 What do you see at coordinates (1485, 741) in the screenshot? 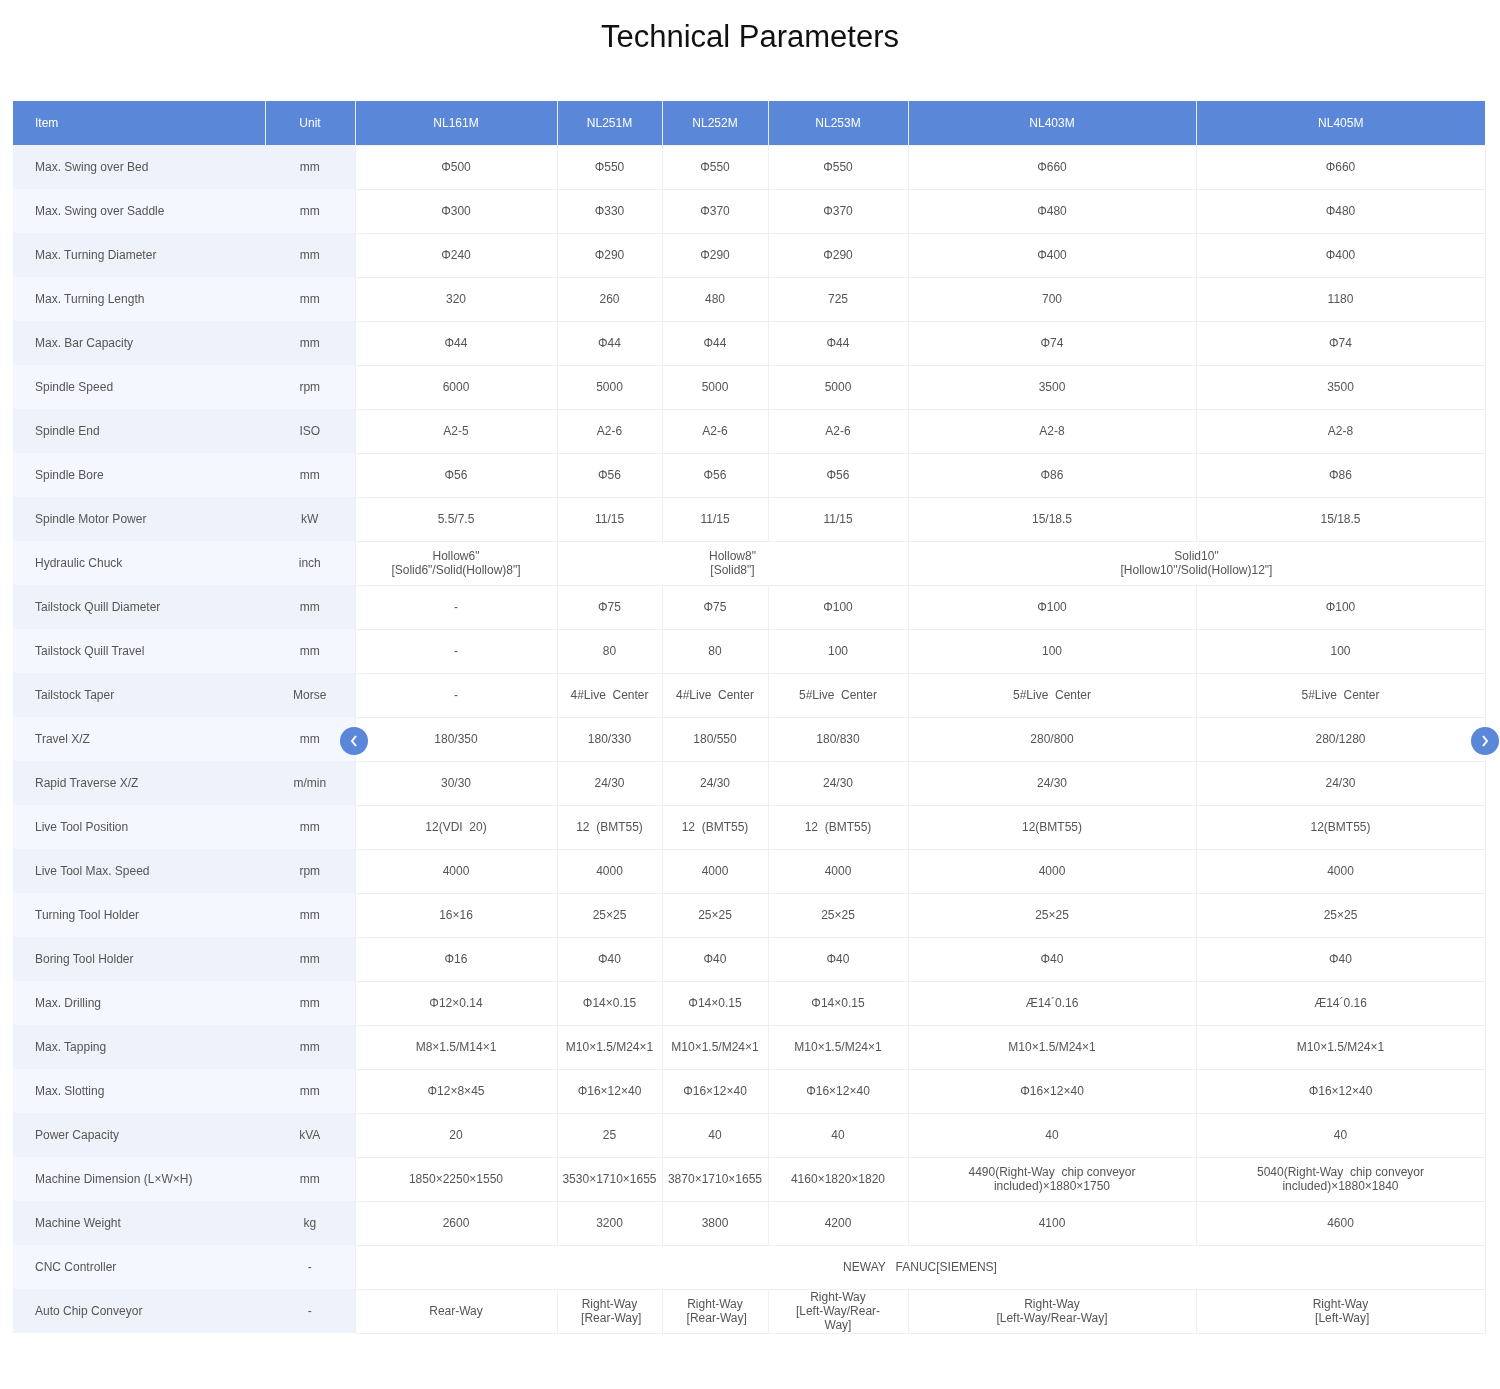
I see `next-button` at bounding box center [1485, 741].